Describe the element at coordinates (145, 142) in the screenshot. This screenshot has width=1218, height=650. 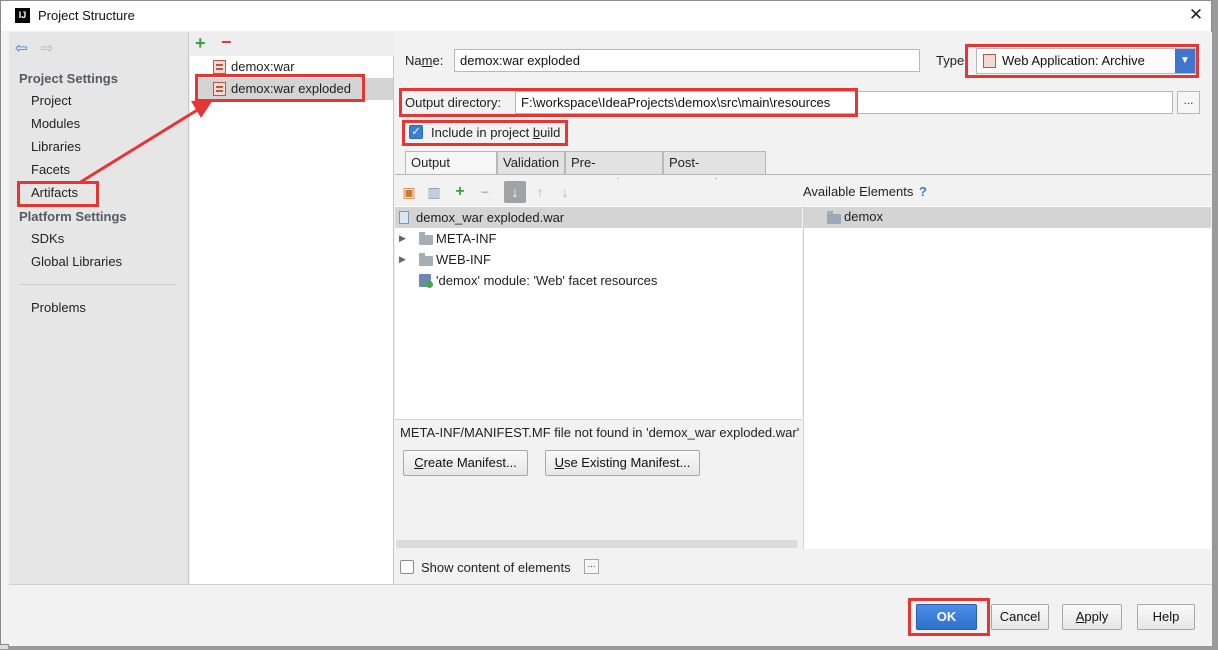
I see `annotation-arrow` at that location.